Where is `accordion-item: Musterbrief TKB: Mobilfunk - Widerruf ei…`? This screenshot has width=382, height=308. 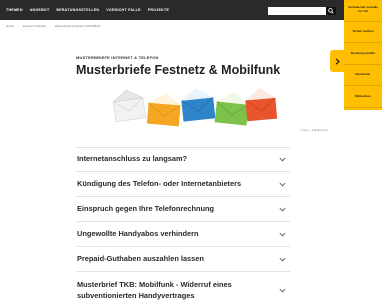
accordion-item: Musterbrief TKB: Mobilfunk - Widerruf ei… is located at coordinates (183, 290).